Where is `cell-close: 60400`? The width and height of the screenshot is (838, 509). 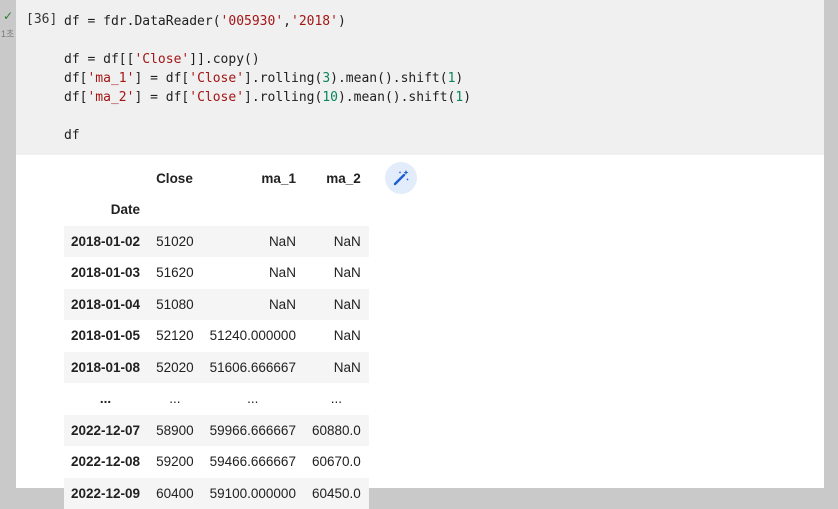
cell-close: 60400 is located at coordinates (175, 493).